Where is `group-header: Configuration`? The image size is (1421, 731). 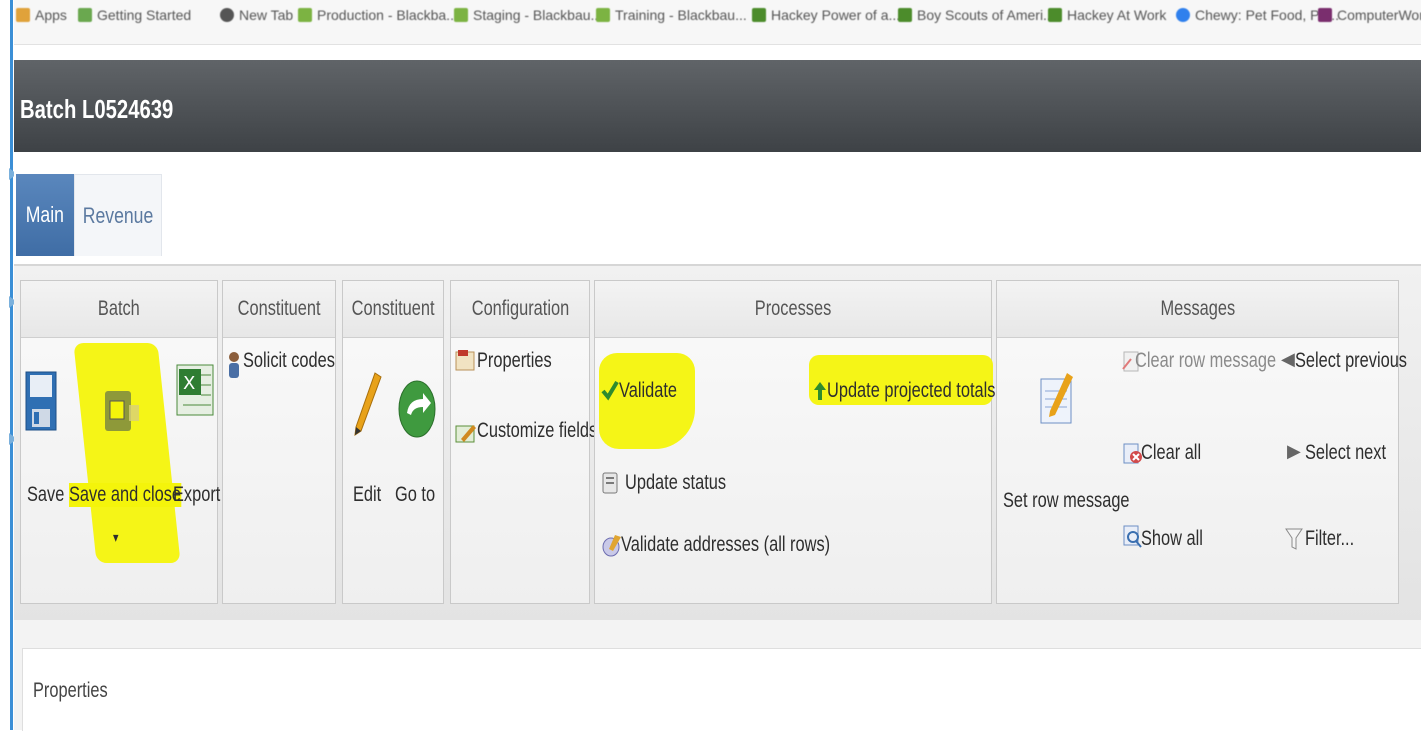 group-header: Configuration is located at coordinates (520, 309).